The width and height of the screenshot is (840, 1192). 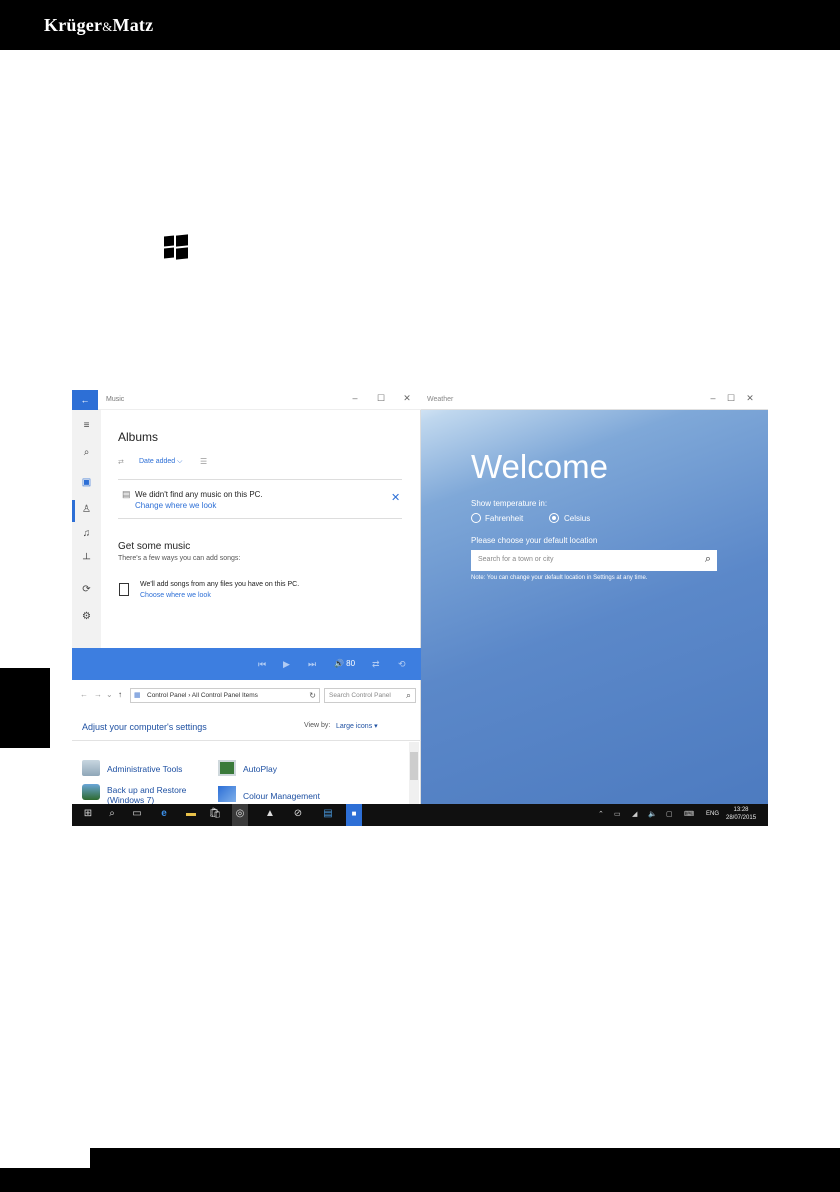 I want to click on close-icon: ✕, so click(x=395, y=497).